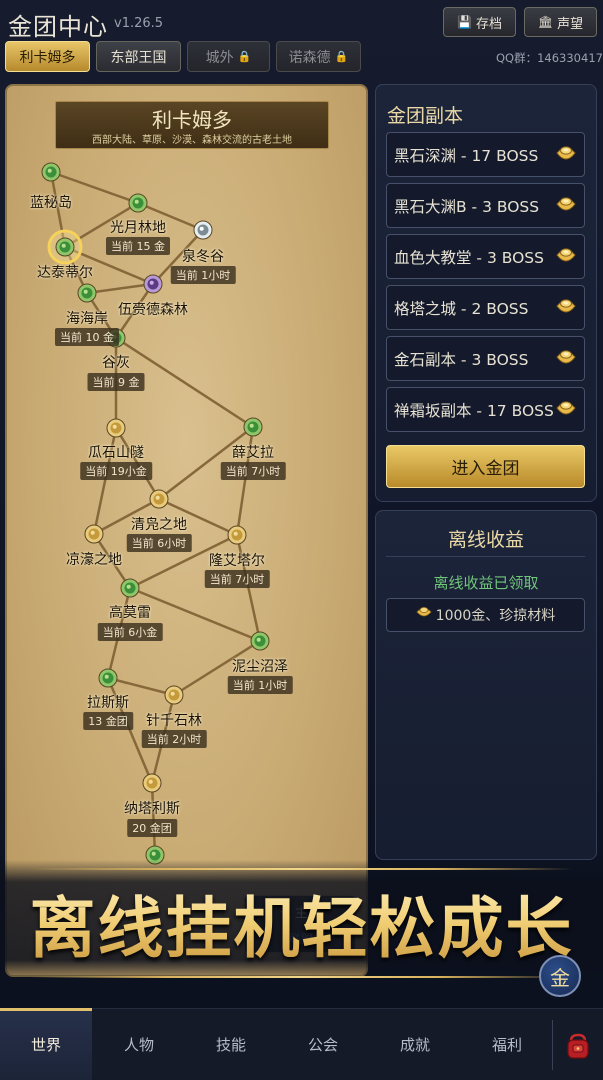 This screenshot has width=603, height=1080. What do you see at coordinates (507, 1044) in the screenshot?
I see `nav-tab: 福利` at bounding box center [507, 1044].